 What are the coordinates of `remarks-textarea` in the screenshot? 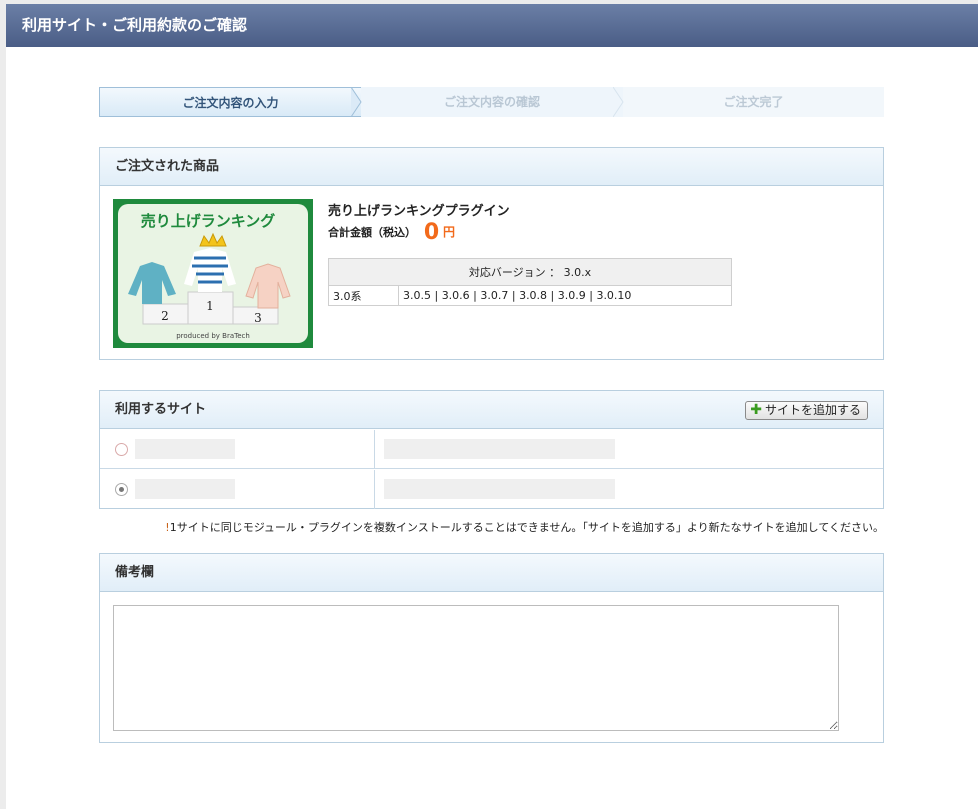 It's located at (476, 668).